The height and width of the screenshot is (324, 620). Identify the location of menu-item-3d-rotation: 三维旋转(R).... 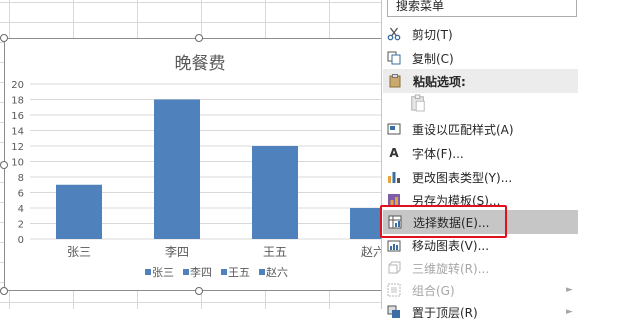
(480, 268).